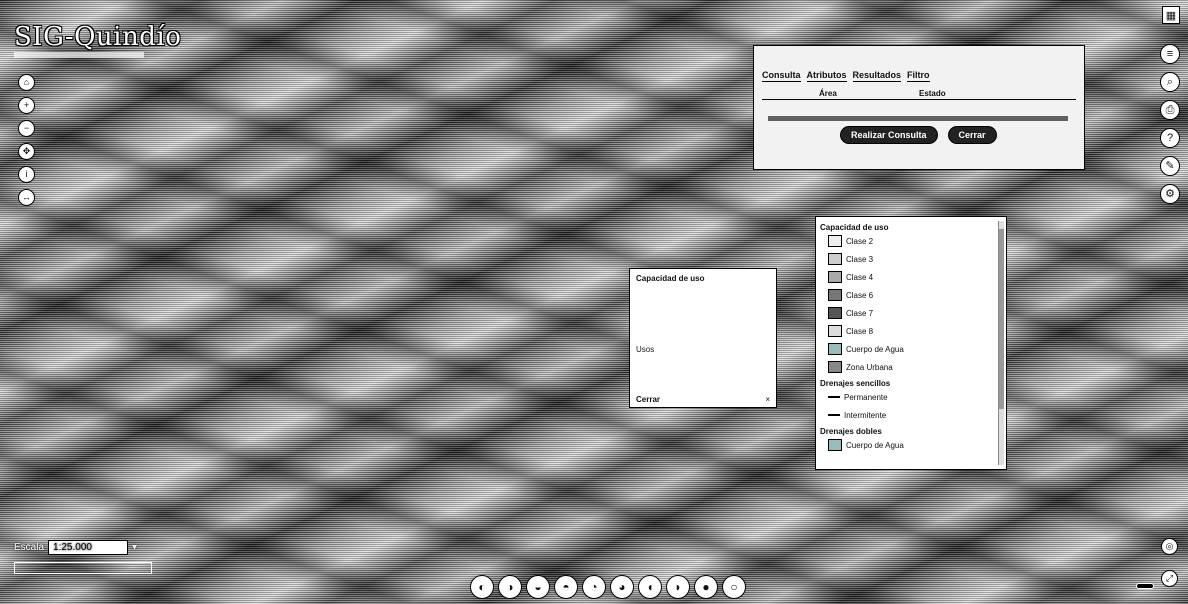  What do you see at coordinates (510, 587) in the screenshot?
I see `basemap-icon: ◑` at bounding box center [510, 587].